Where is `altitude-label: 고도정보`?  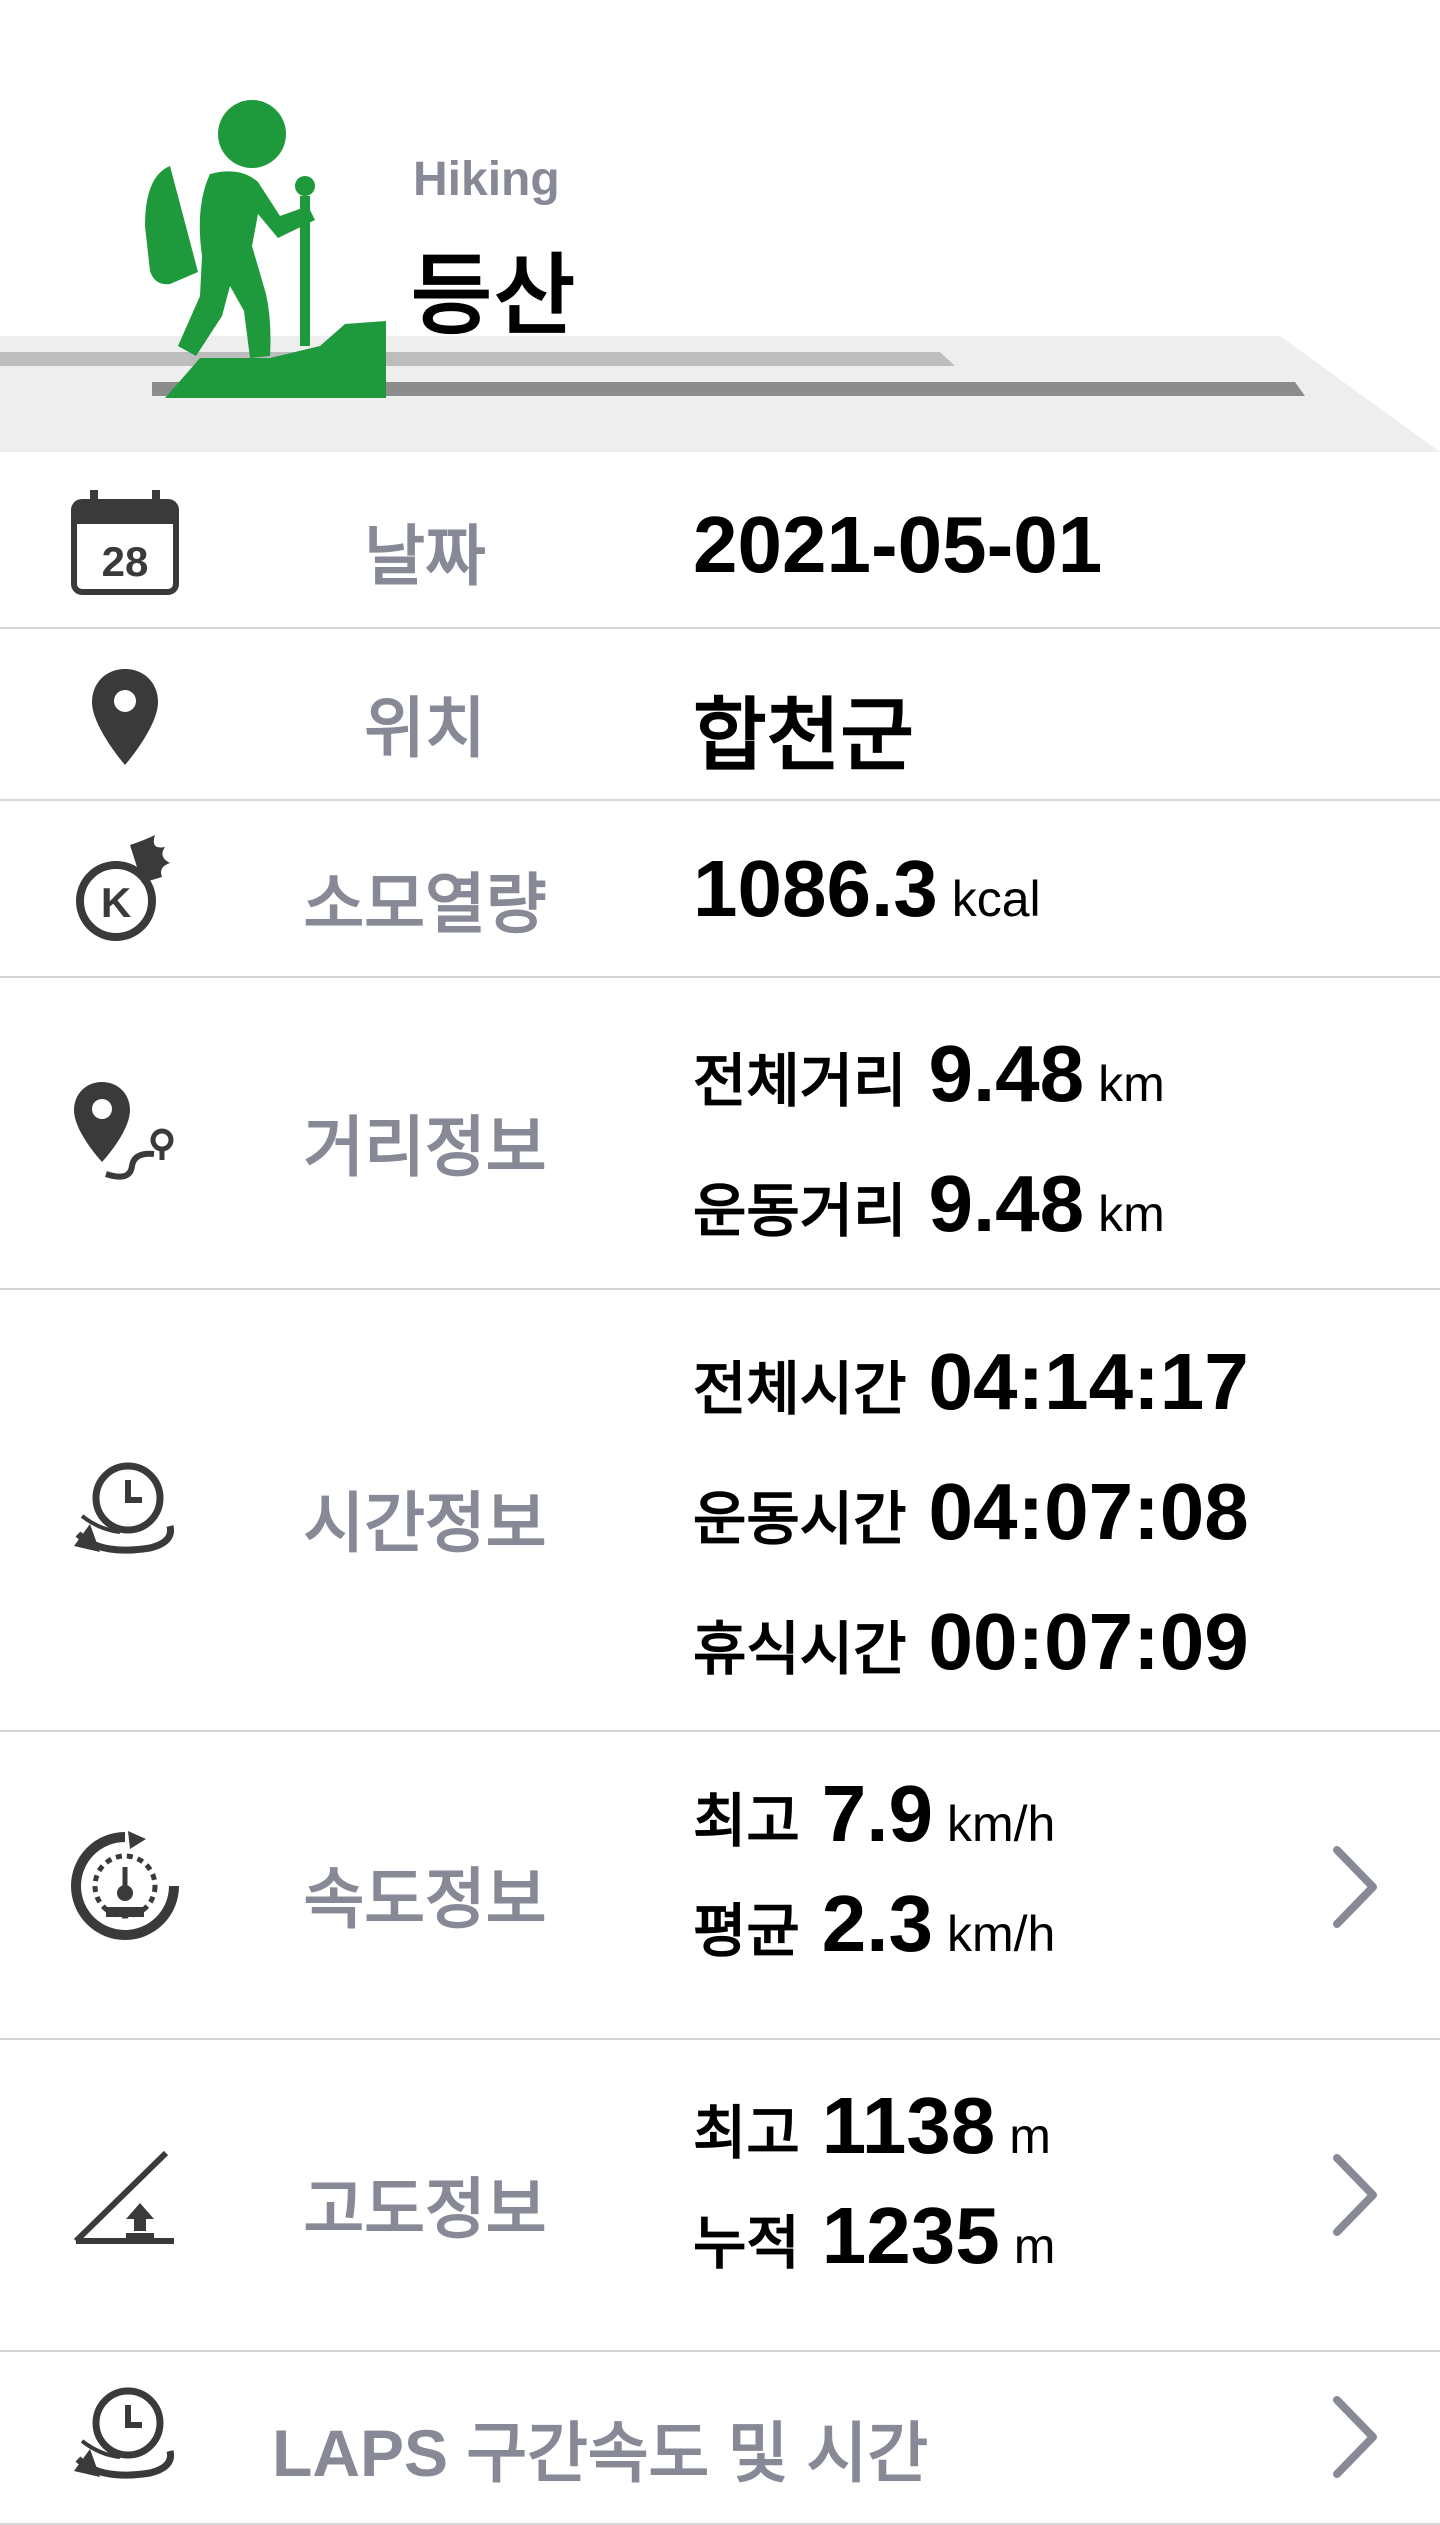
altitude-label: 고도정보 is located at coordinates (425, 2209).